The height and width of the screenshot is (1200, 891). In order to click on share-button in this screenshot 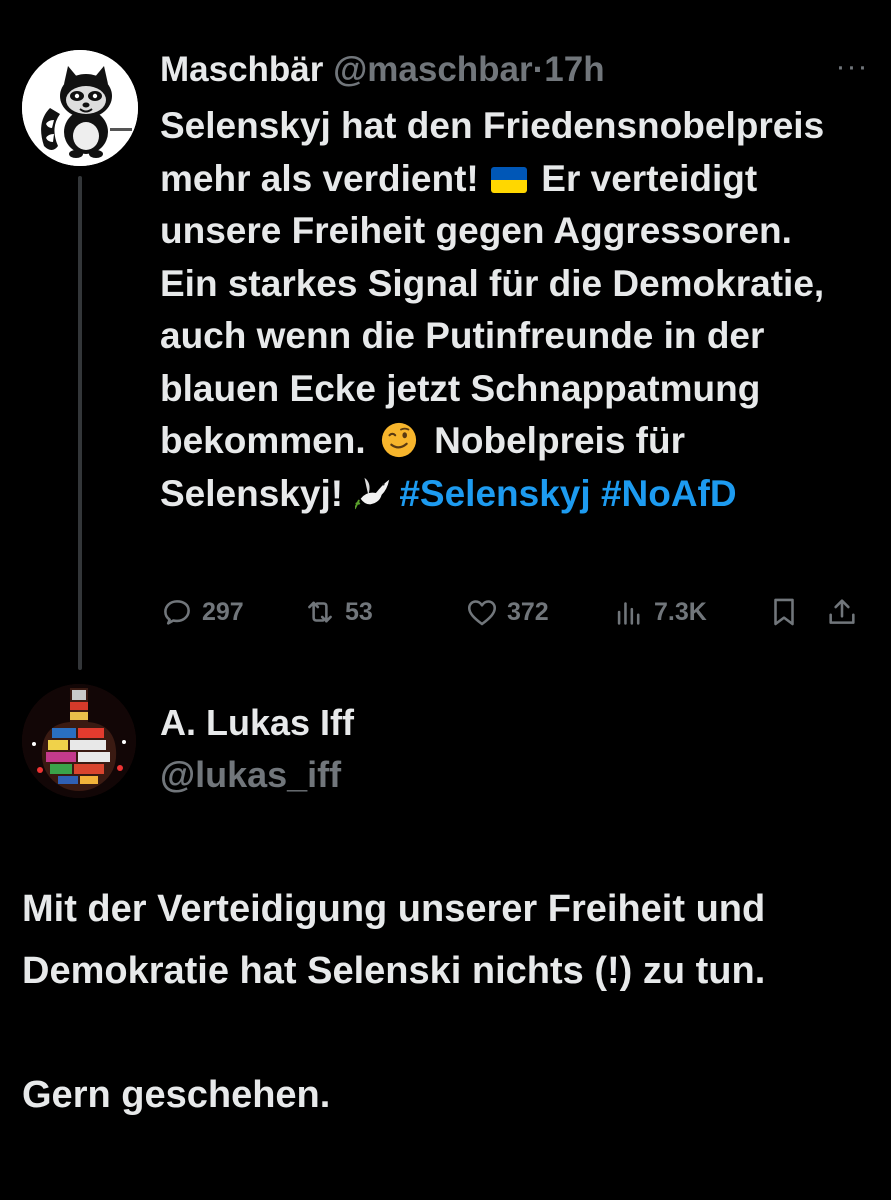, I will do `click(842, 612)`.